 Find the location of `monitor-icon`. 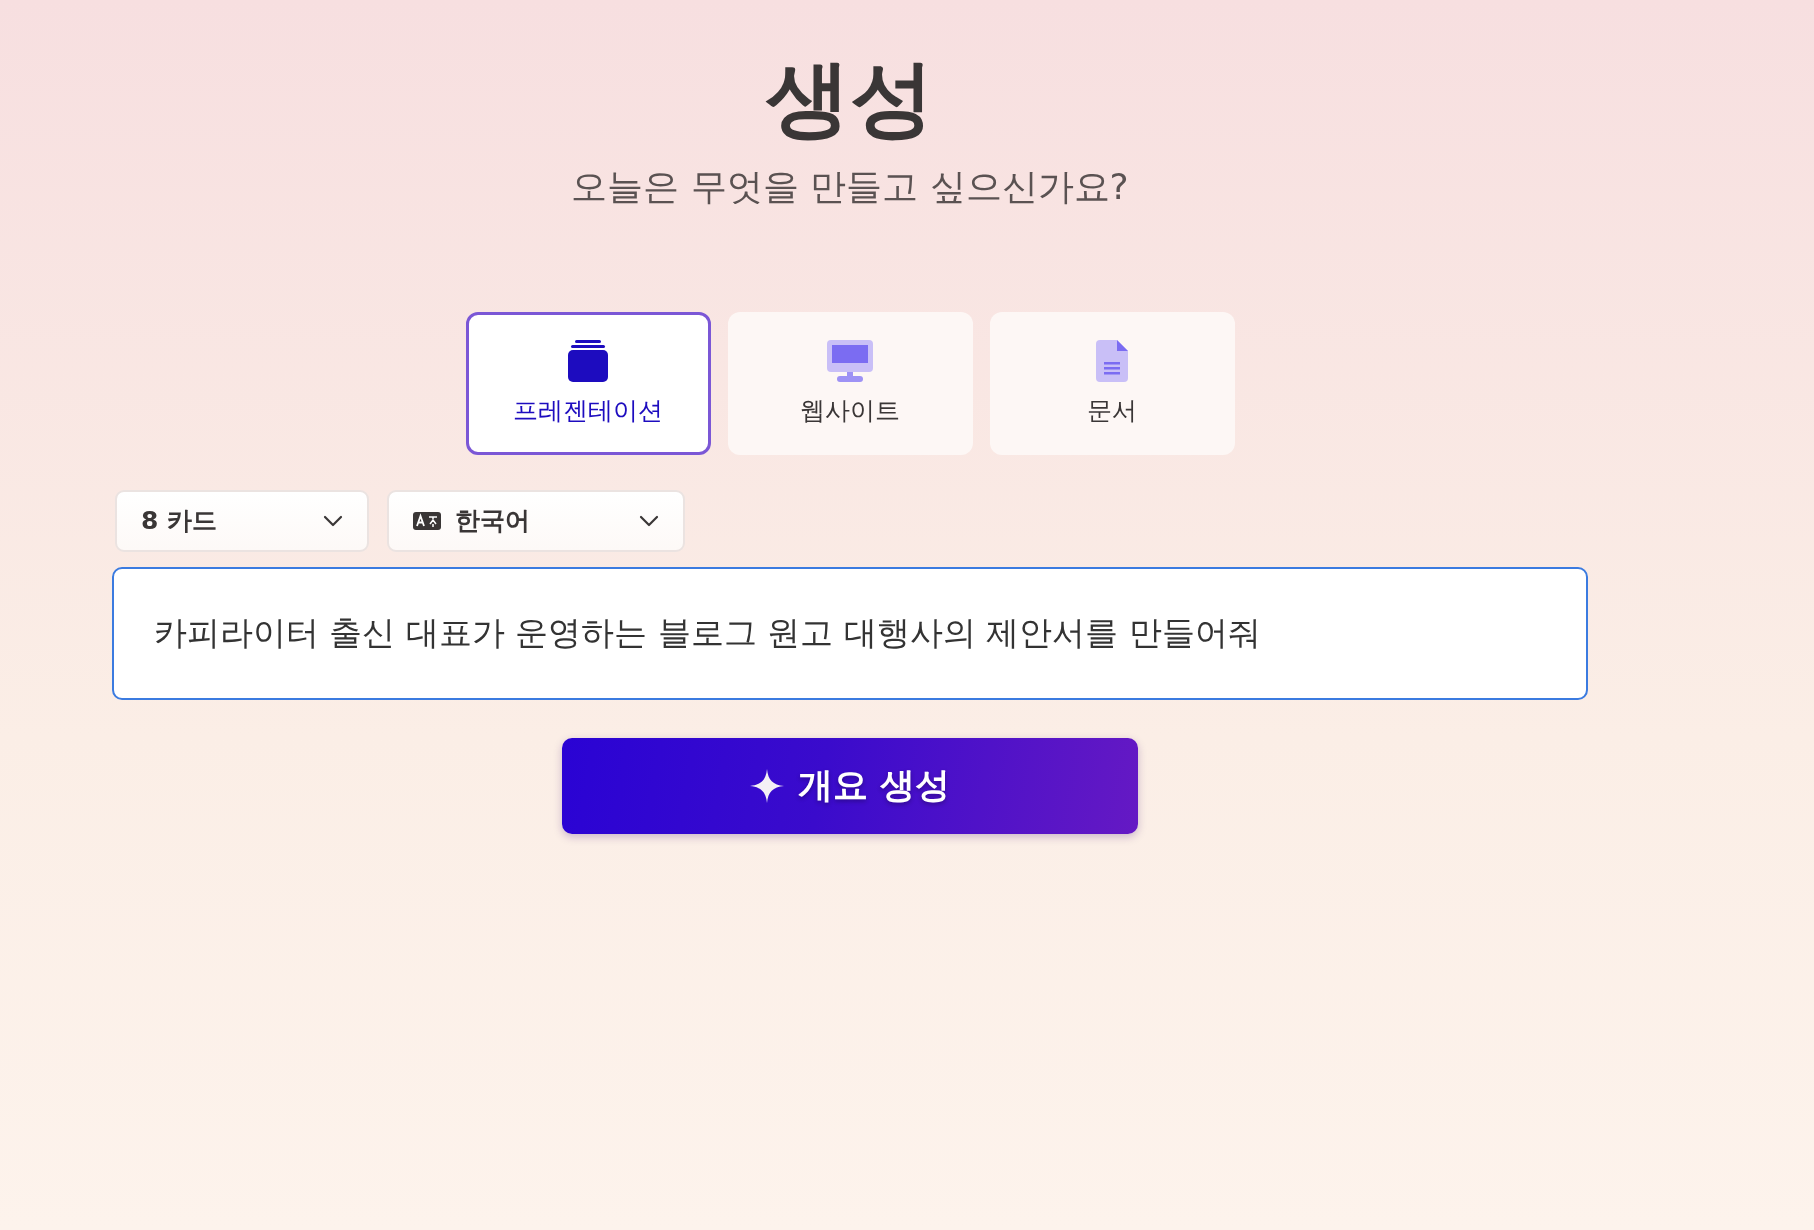

monitor-icon is located at coordinates (850, 360).